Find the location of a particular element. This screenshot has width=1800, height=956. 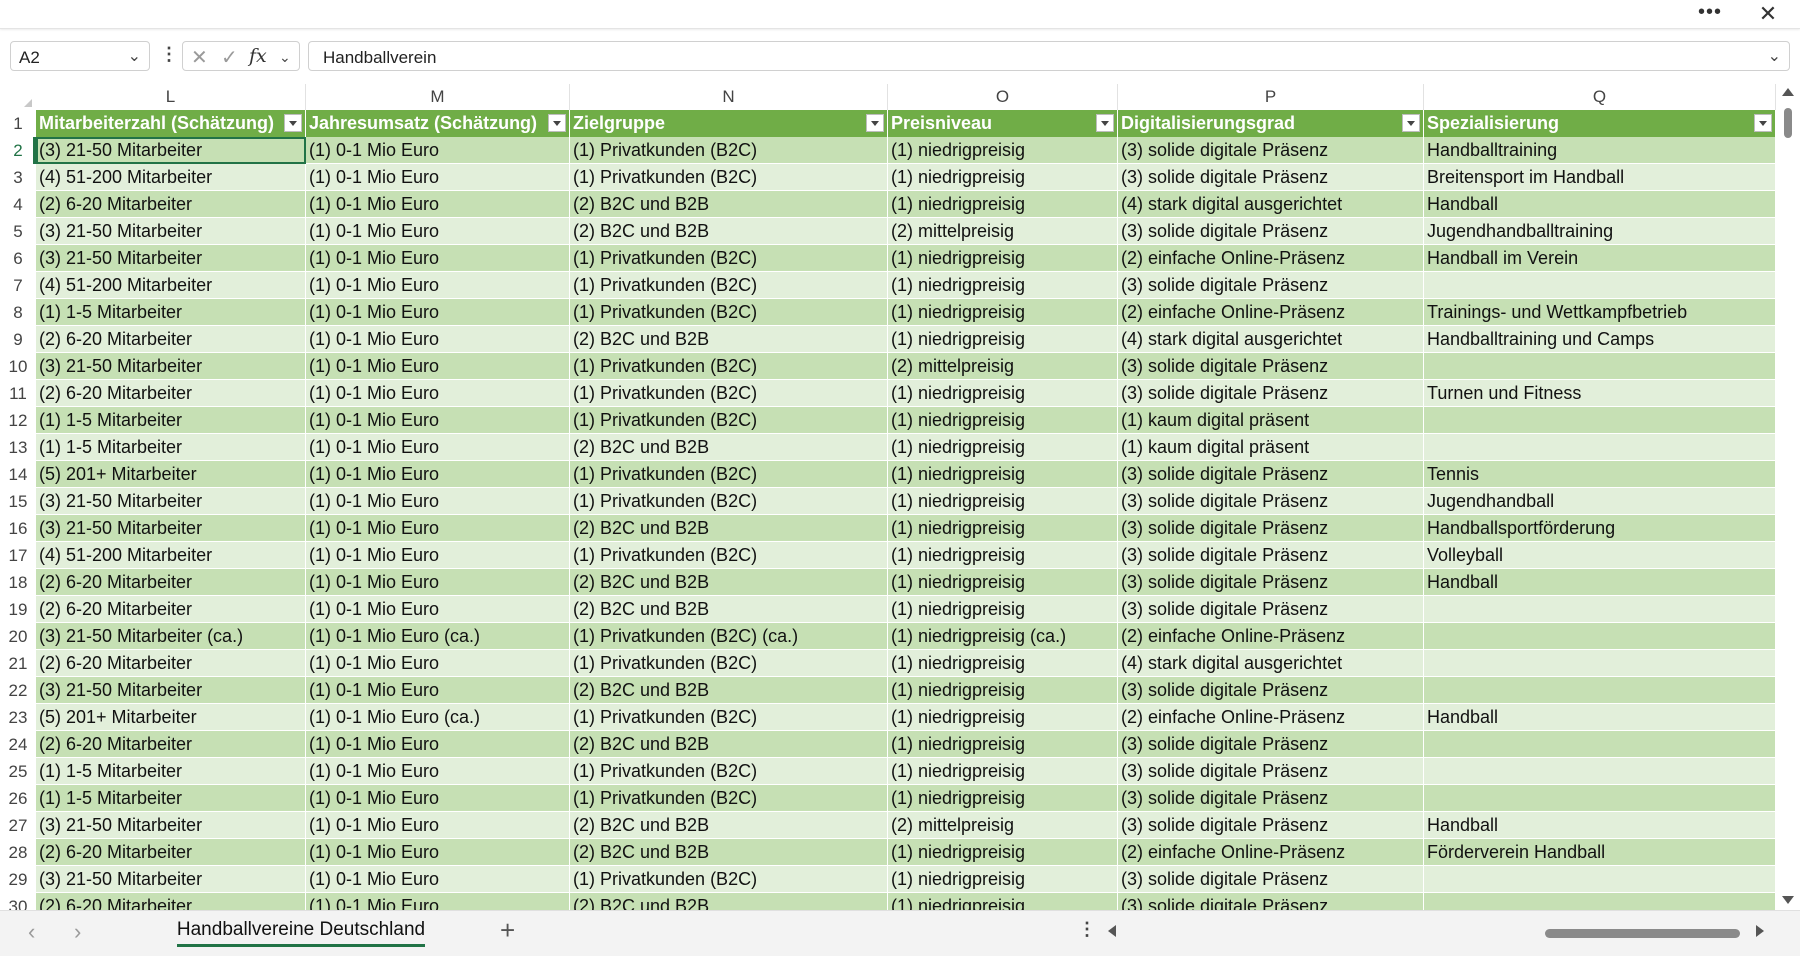

row-header: 5 is located at coordinates (18, 231).